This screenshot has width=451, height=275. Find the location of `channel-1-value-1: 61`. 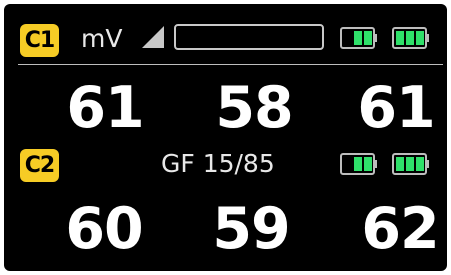

channel-1-value-1: 61 is located at coordinates (105, 108).